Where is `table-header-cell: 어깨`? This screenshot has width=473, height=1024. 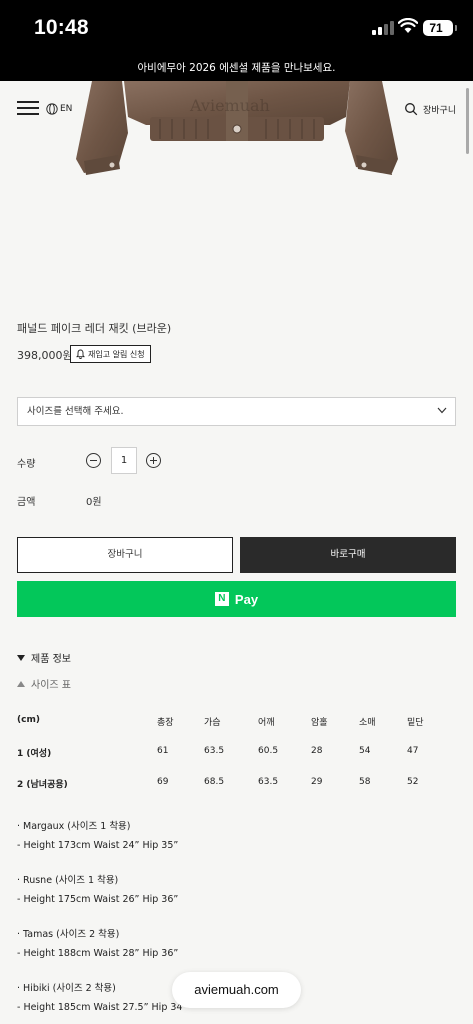 table-header-cell: 어깨 is located at coordinates (266, 723).